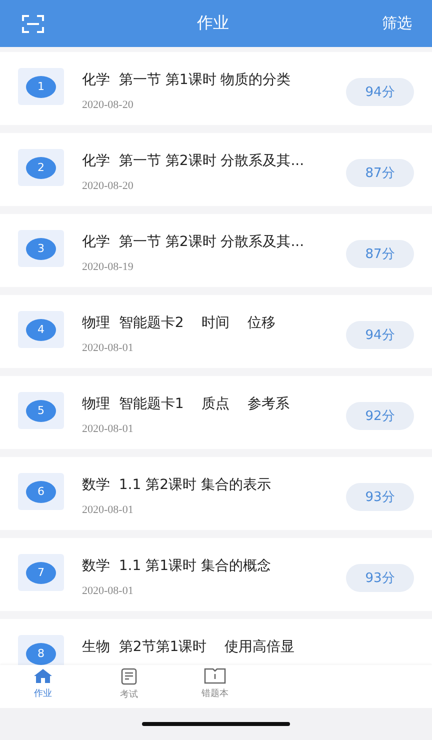 This screenshot has height=740, width=432. What do you see at coordinates (43, 676) in the screenshot?
I see `home-icon` at bounding box center [43, 676].